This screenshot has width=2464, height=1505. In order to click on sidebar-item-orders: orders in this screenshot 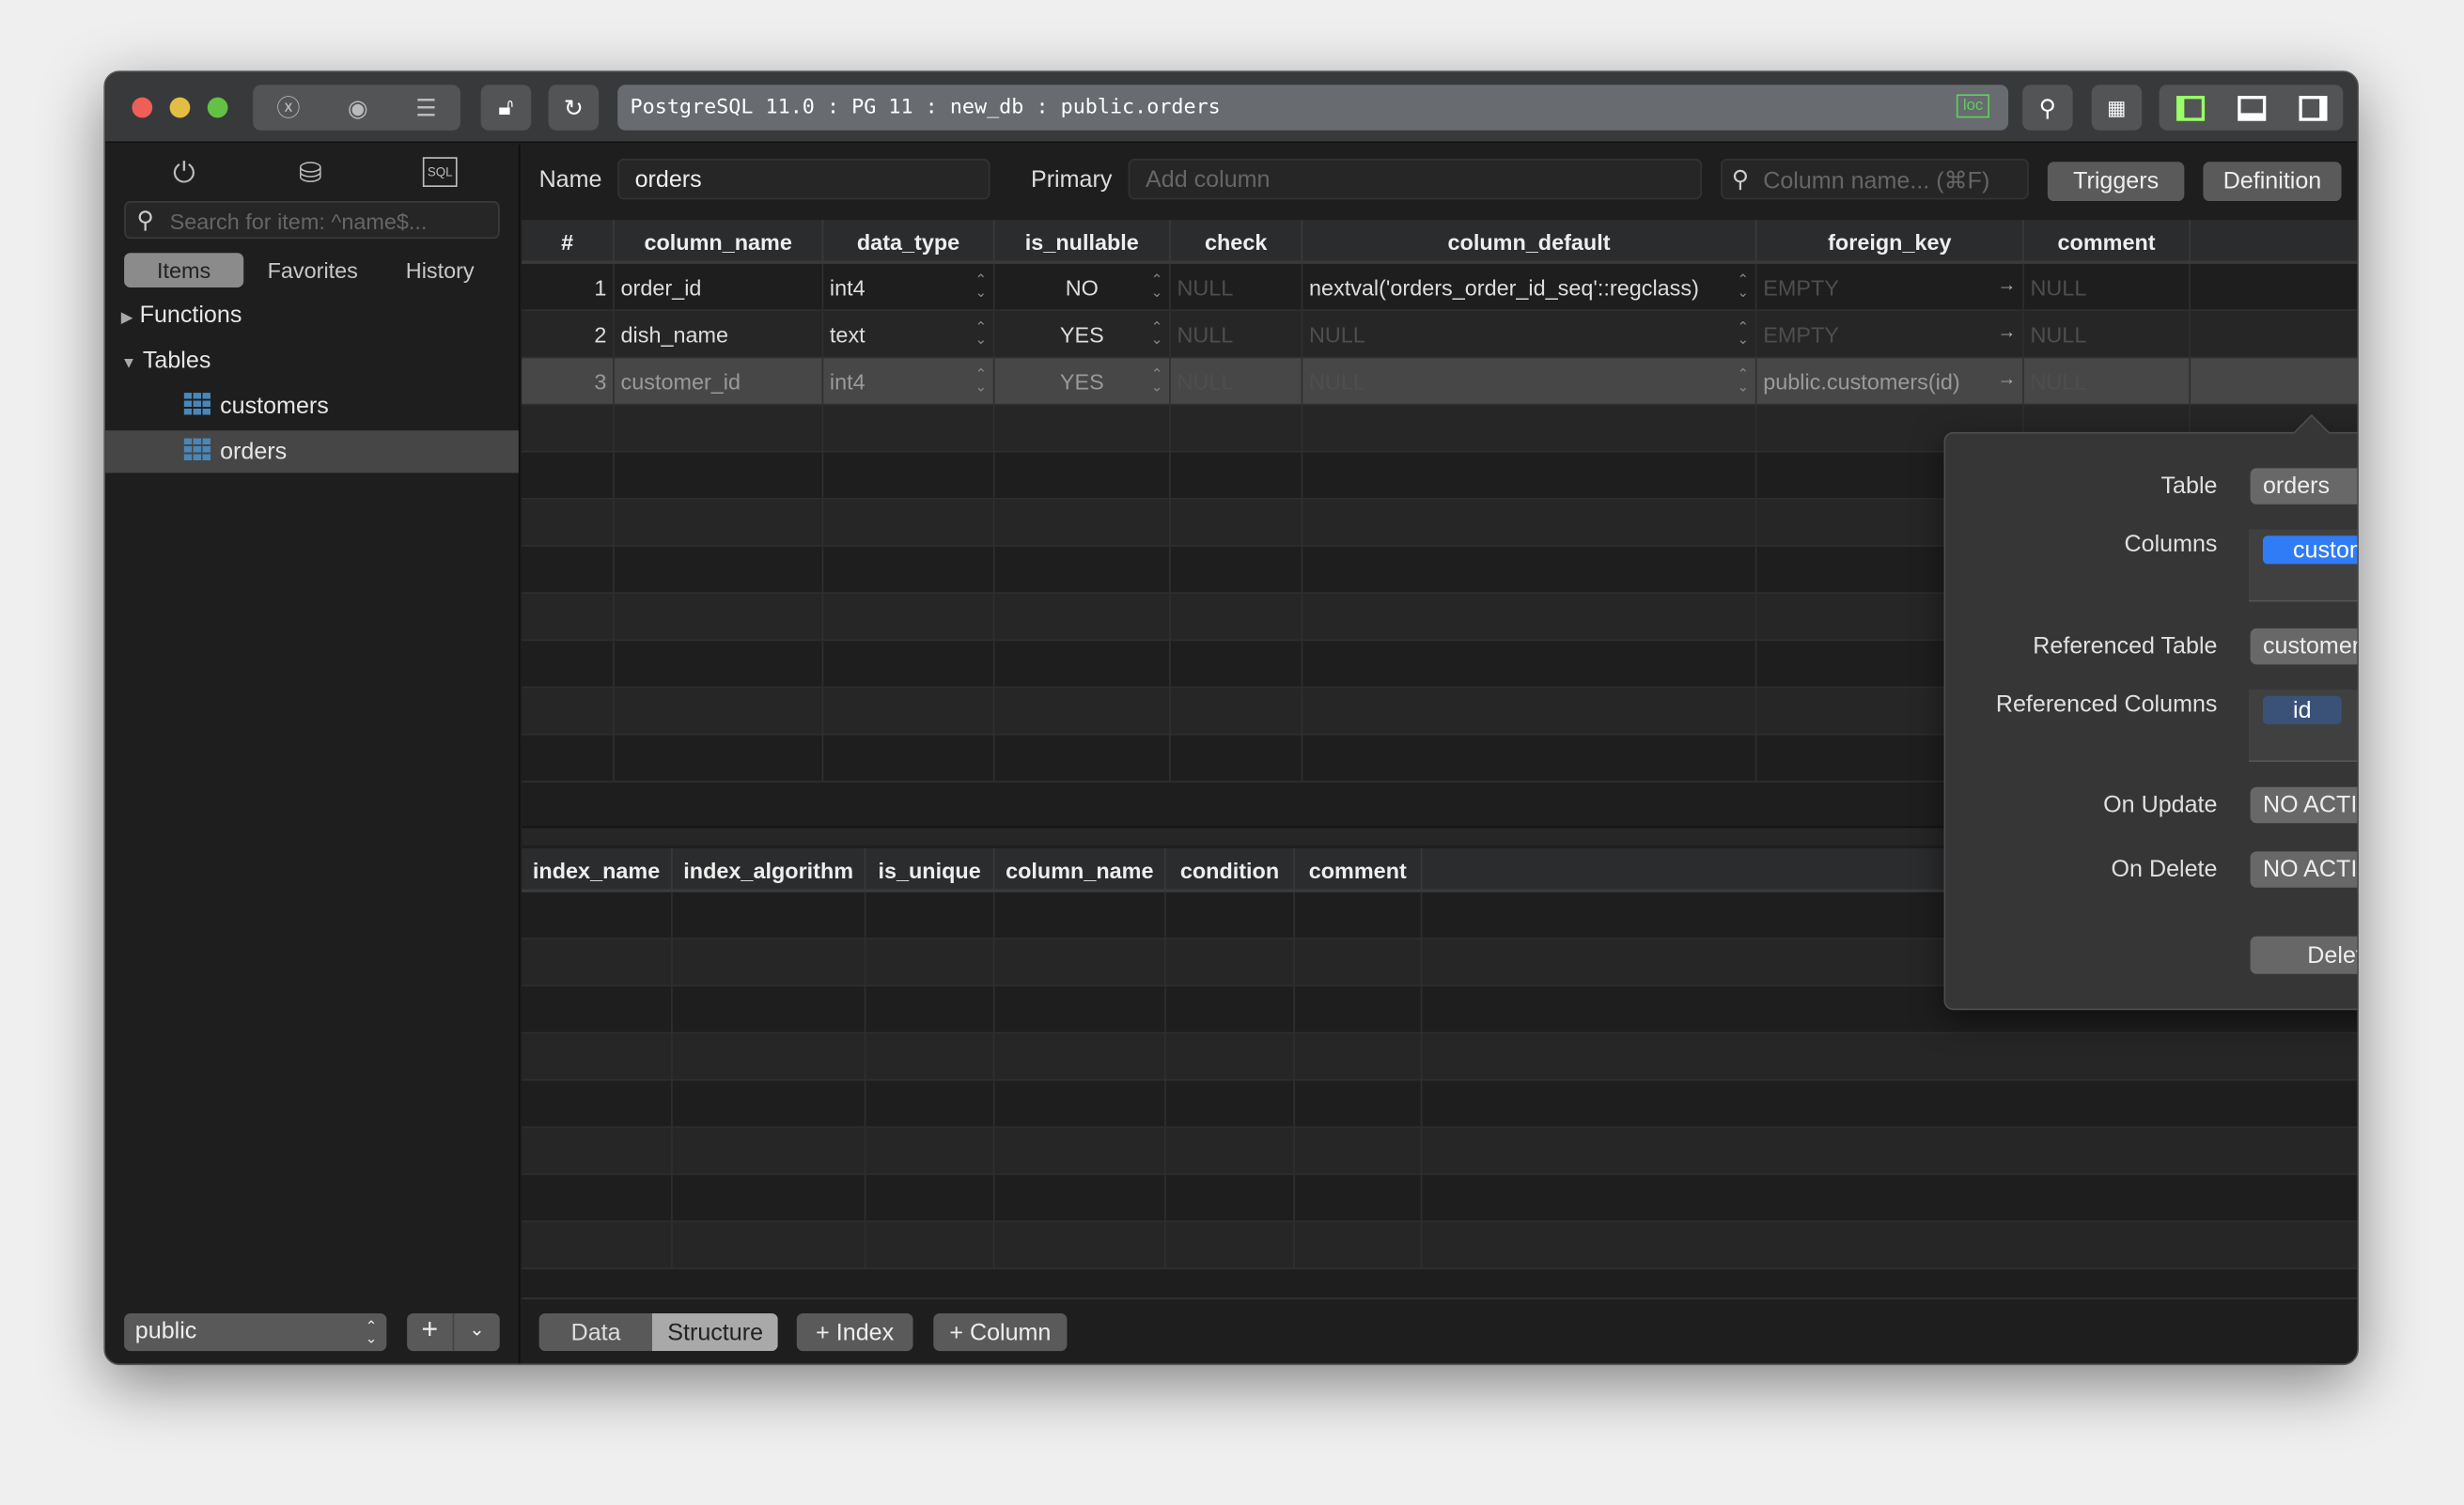, I will do `click(312, 451)`.